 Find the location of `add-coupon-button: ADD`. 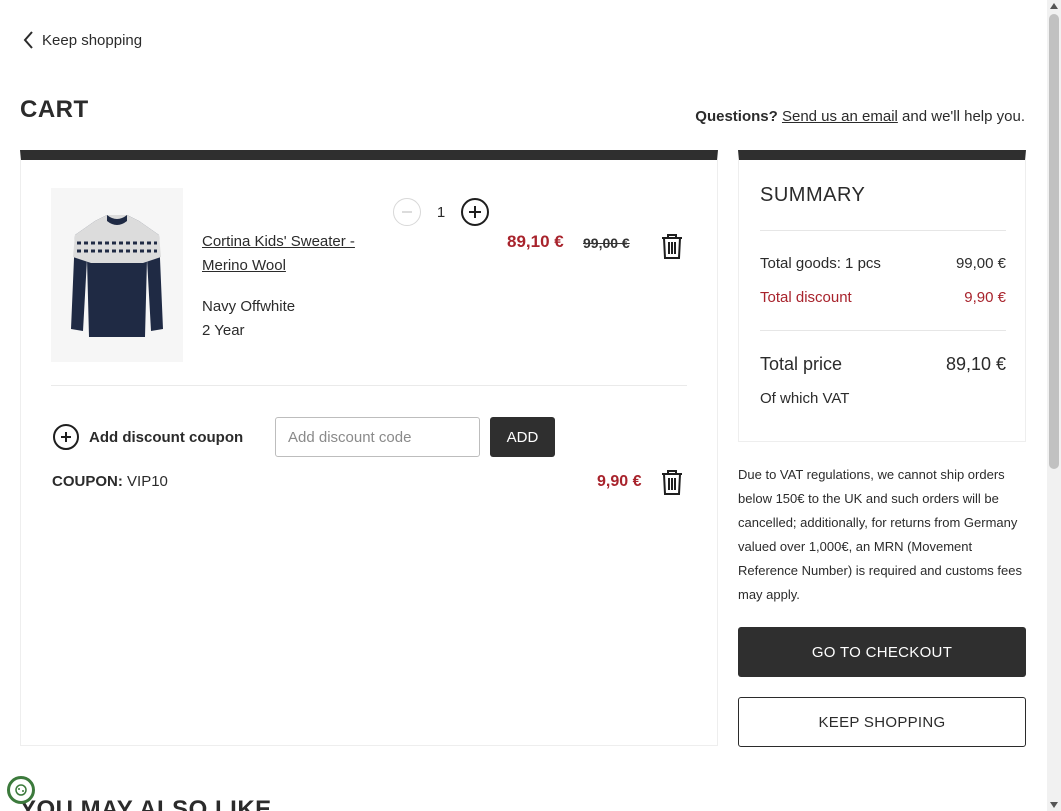

add-coupon-button: ADD is located at coordinates (522, 437).